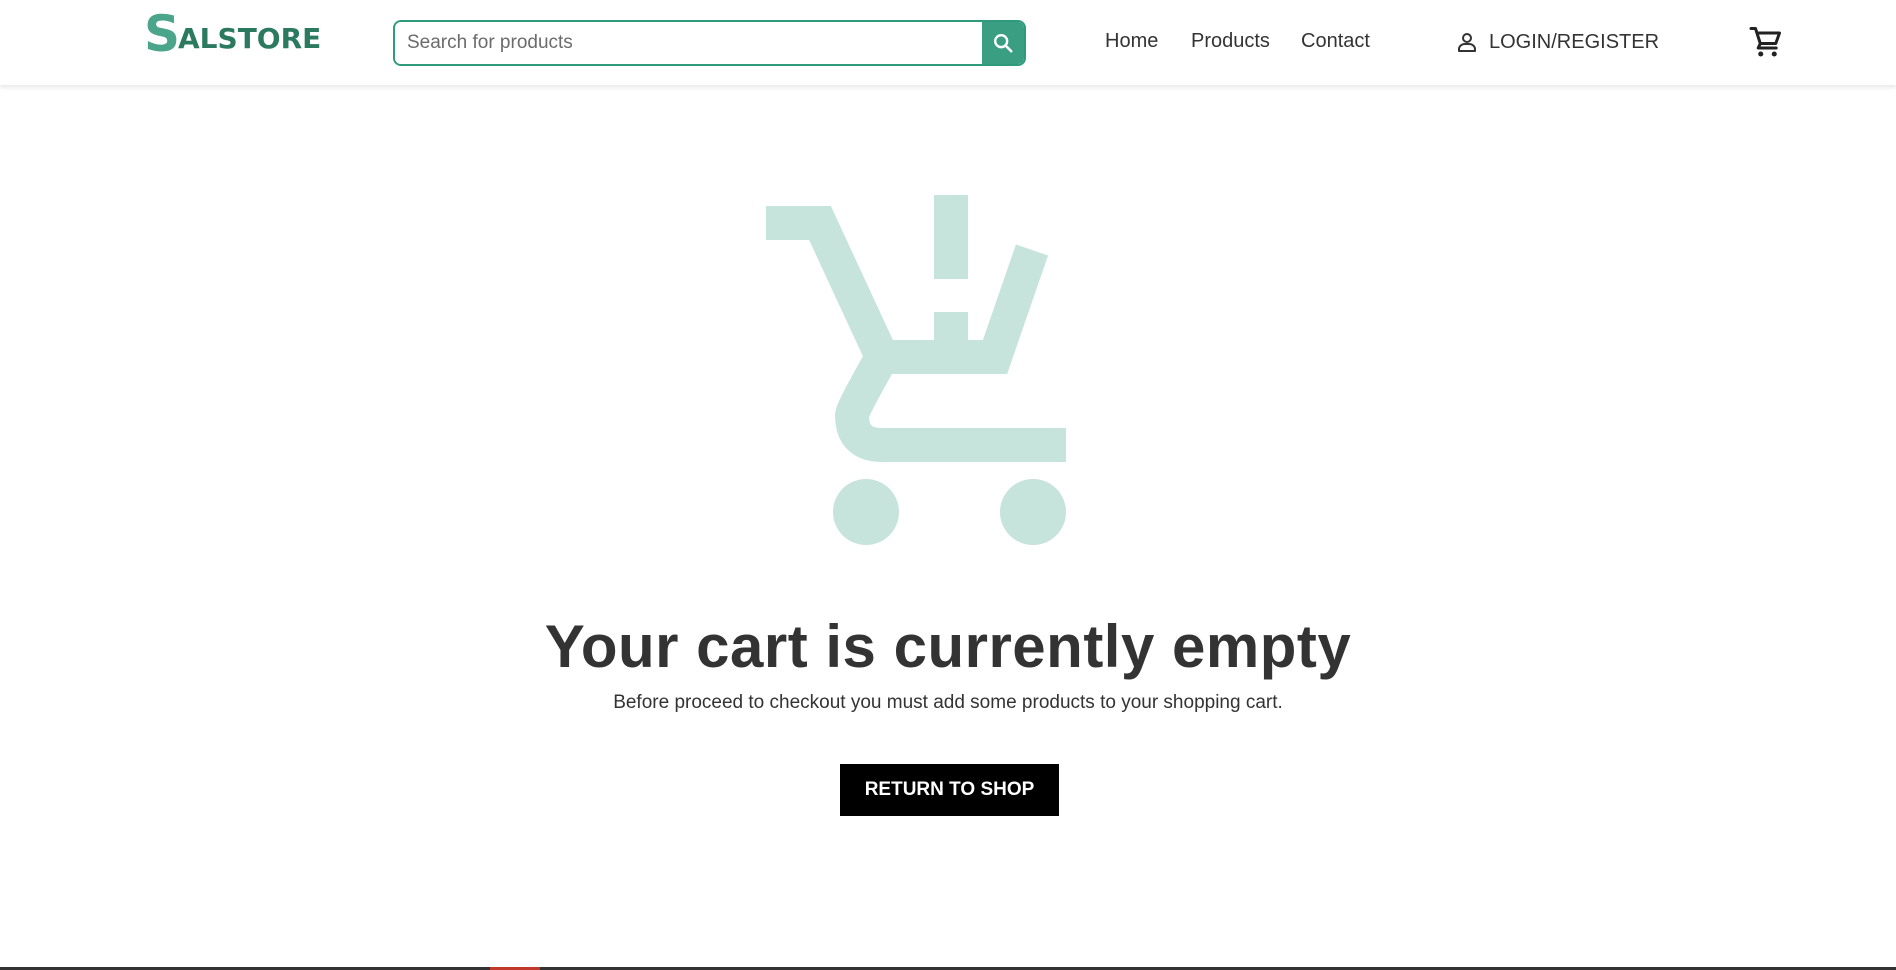 This screenshot has width=1896, height=970. I want to click on nav-home-link: Home, so click(1131, 41).